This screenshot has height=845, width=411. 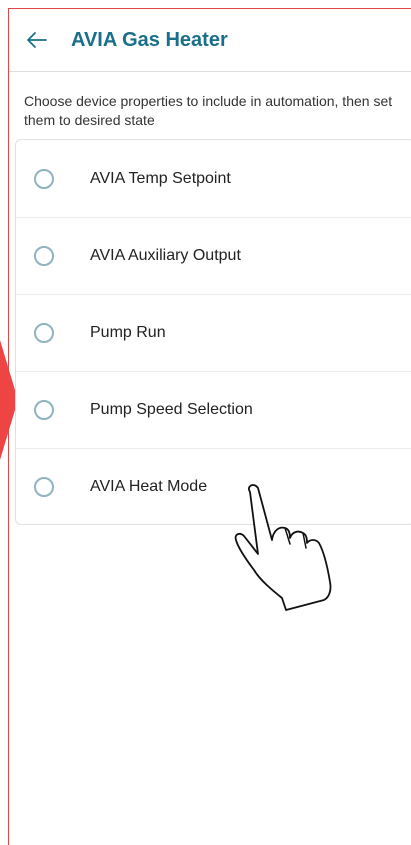 I want to click on property-label: AVIA Auxiliary Output, so click(x=165, y=255).